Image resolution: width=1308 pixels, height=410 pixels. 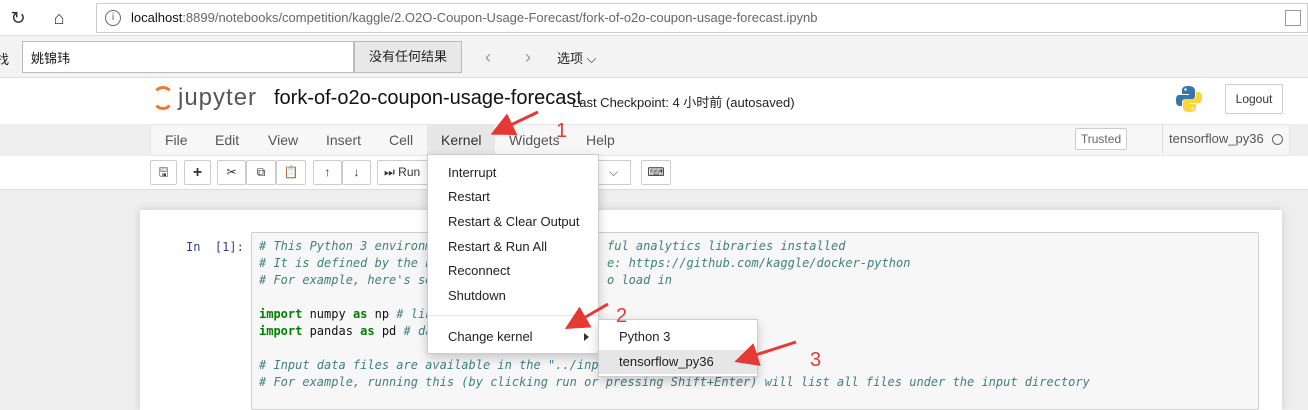 What do you see at coordinates (488, 57) in the screenshot?
I see `find-prev-icon: ‹` at bounding box center [488, 57].